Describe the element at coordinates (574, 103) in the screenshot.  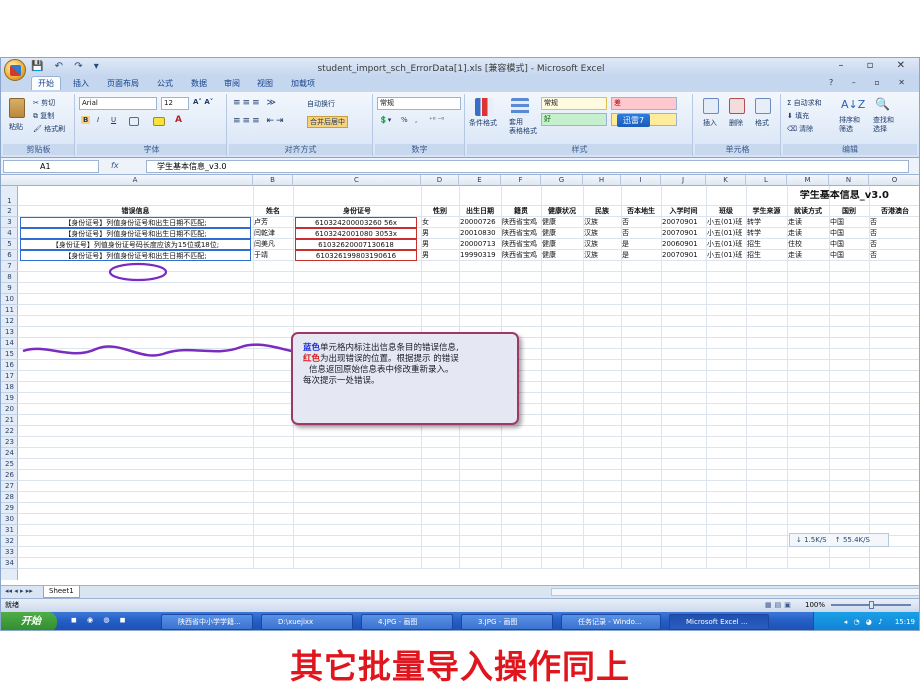
I see `style-normal: 常规` at that location.